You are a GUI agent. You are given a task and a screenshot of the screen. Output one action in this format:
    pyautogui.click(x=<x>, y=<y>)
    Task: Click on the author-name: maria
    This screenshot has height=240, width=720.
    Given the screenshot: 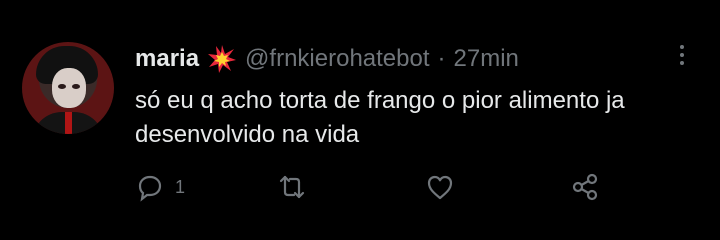 What is the action you would take?
    pyautogui.click(x=167, y=59)
    